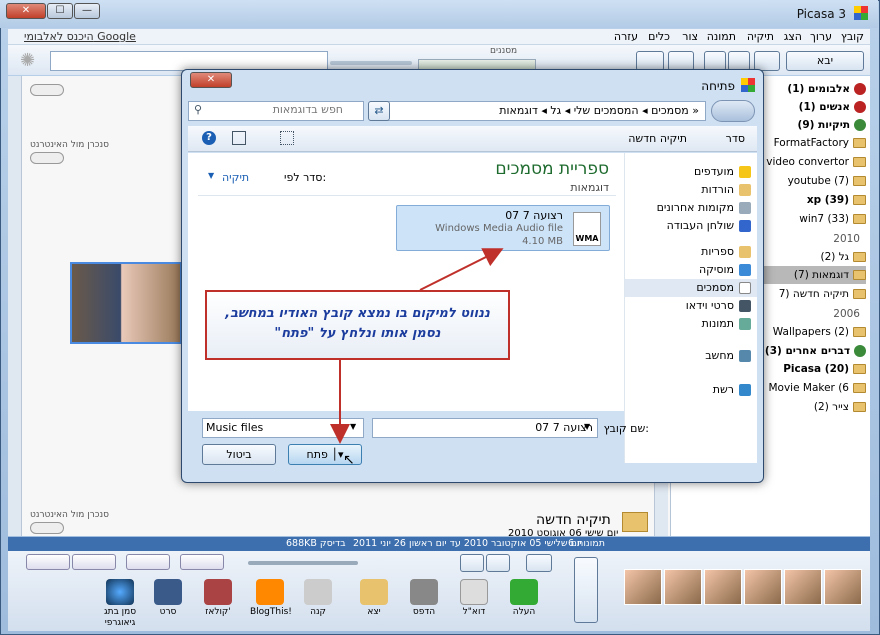 The width and height of the screenshot is (880, 635). I want to click on tree-folder: Movie Maker (6, so click(817, 388).